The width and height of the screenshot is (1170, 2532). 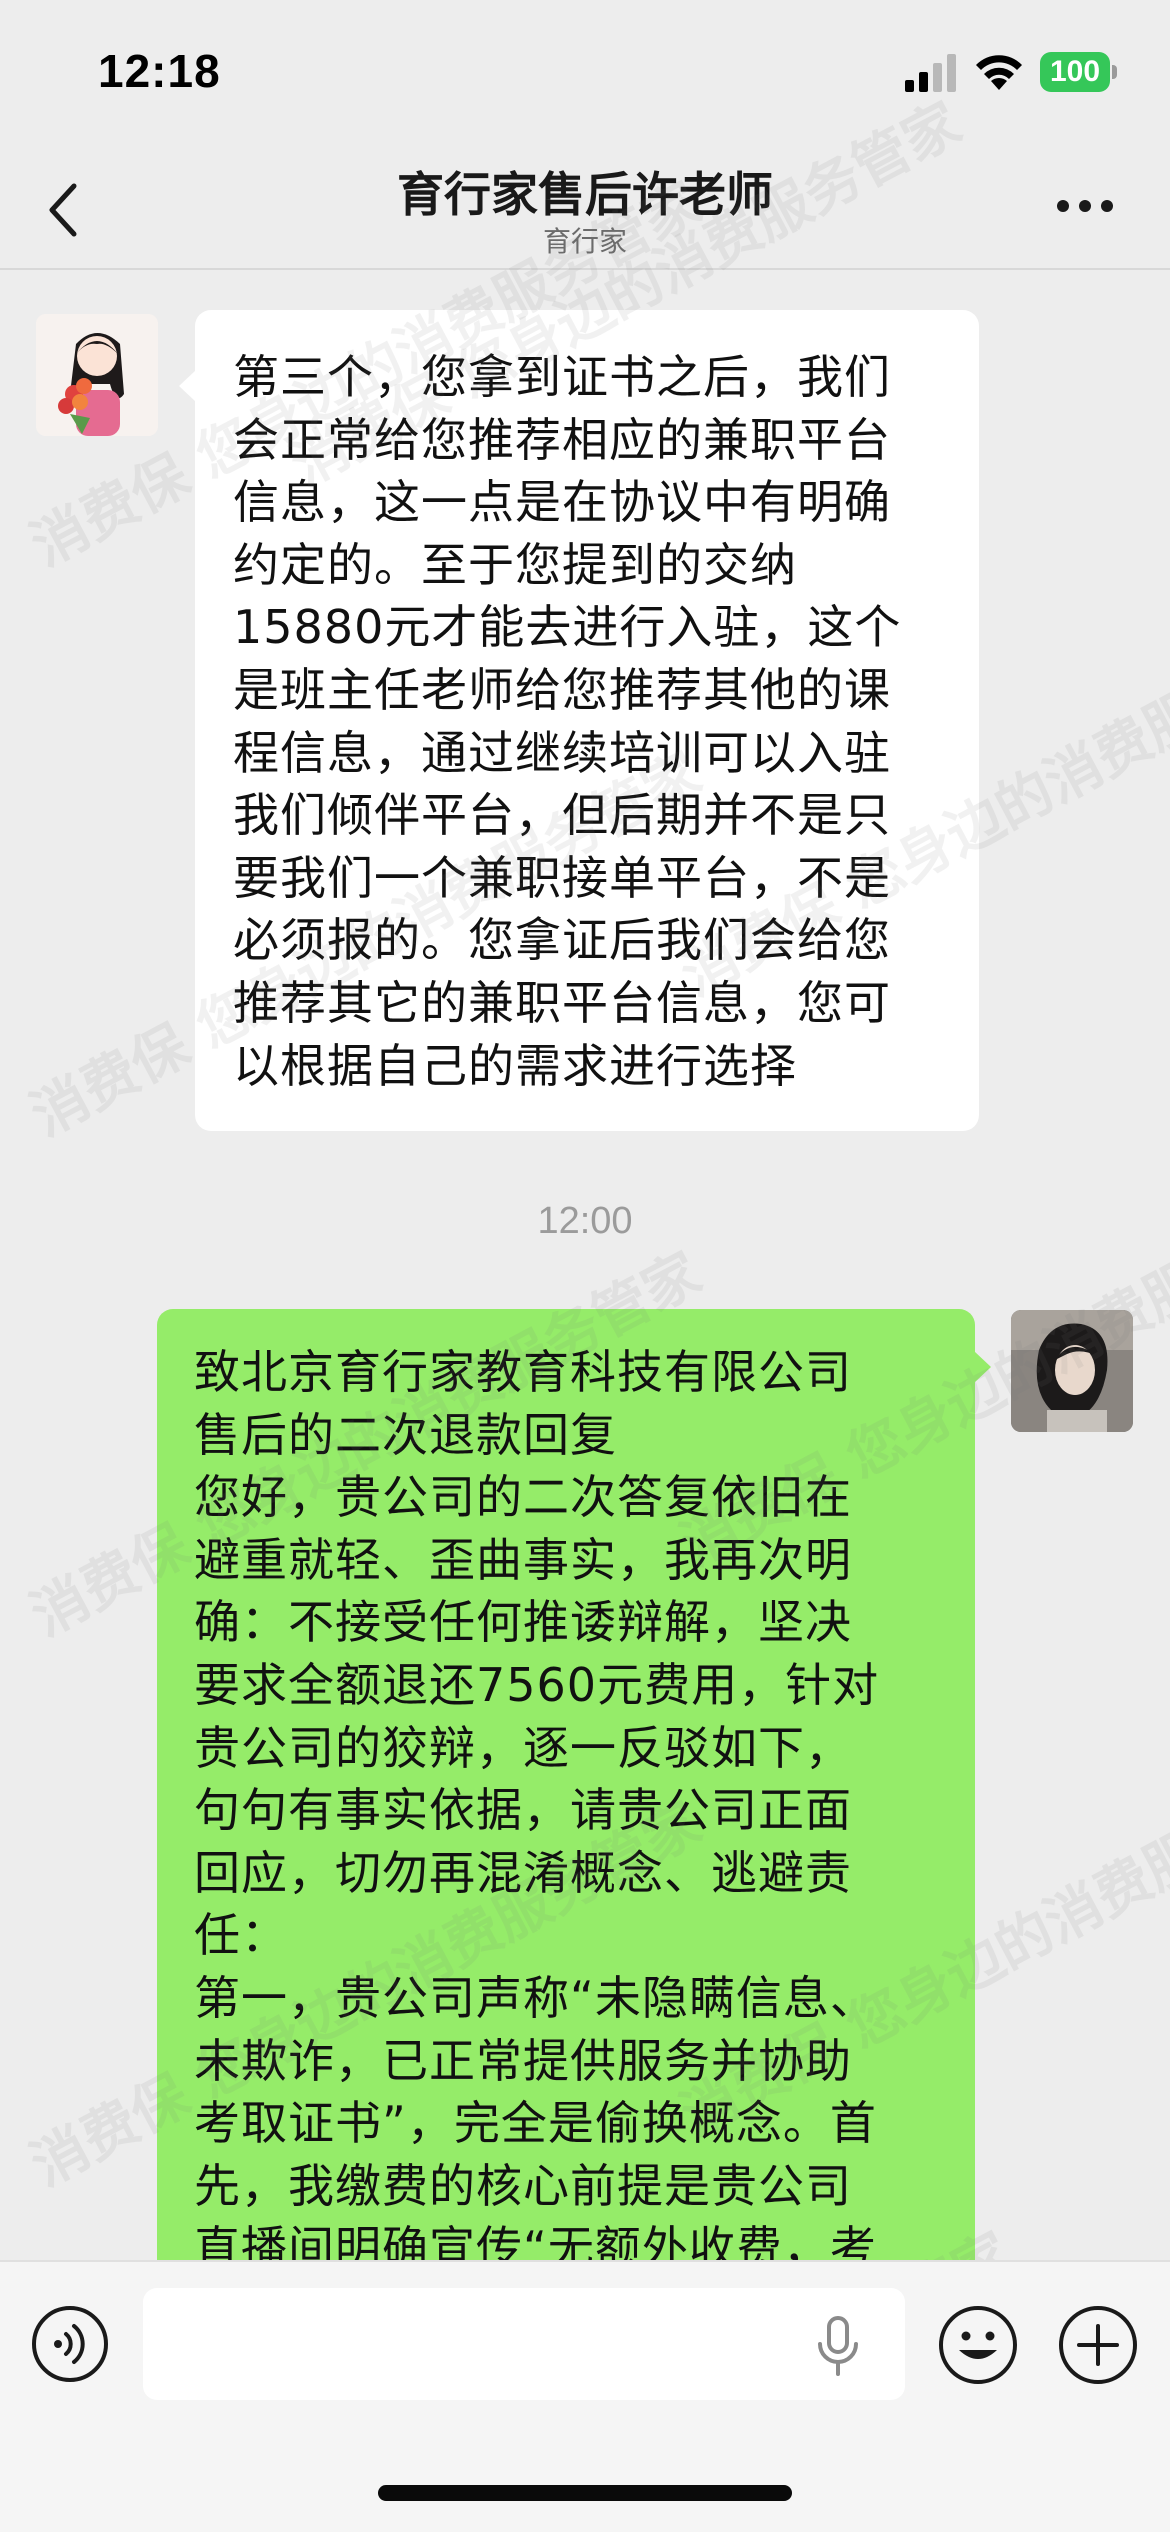 I want to click on incoming-message-line: 15880元才能去进行入驻，这个, so click(x=567, y=627).